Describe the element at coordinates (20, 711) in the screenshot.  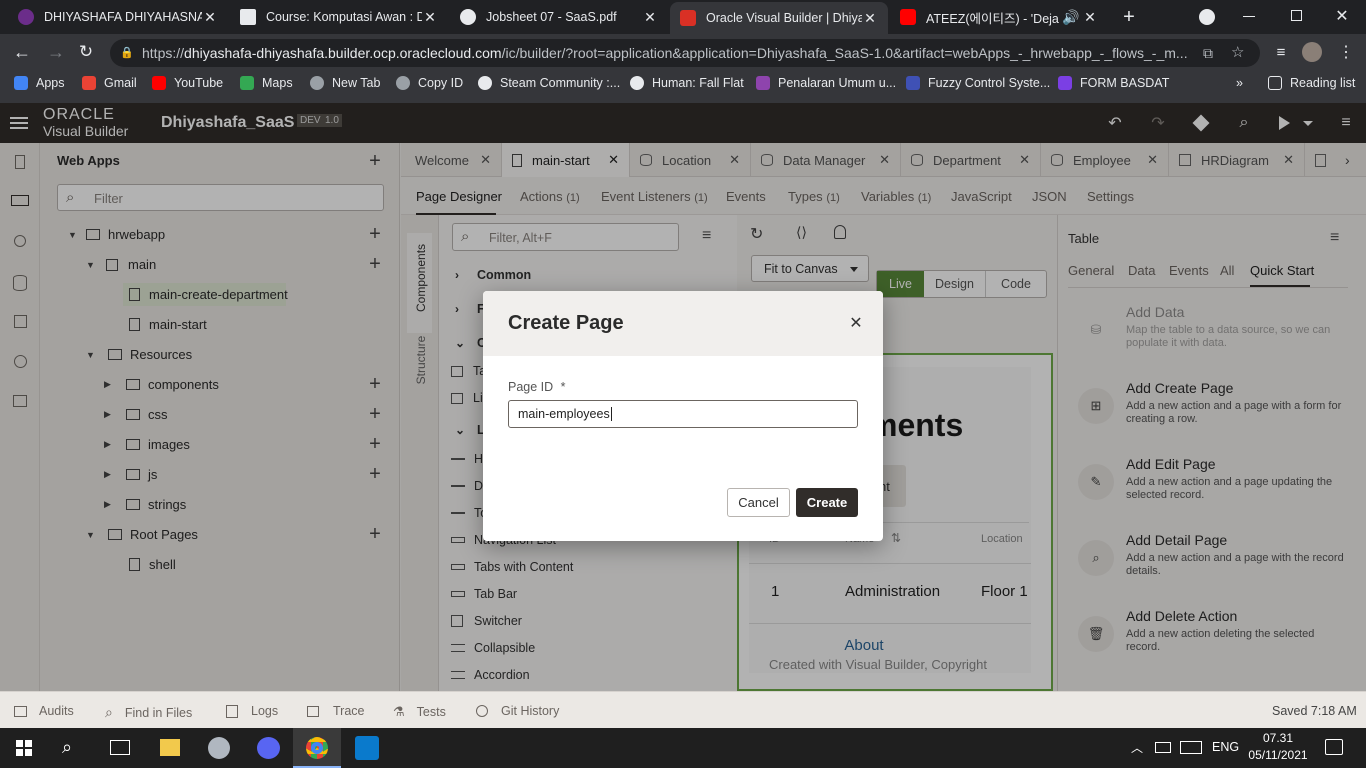
I see `audits-icon` at that location.